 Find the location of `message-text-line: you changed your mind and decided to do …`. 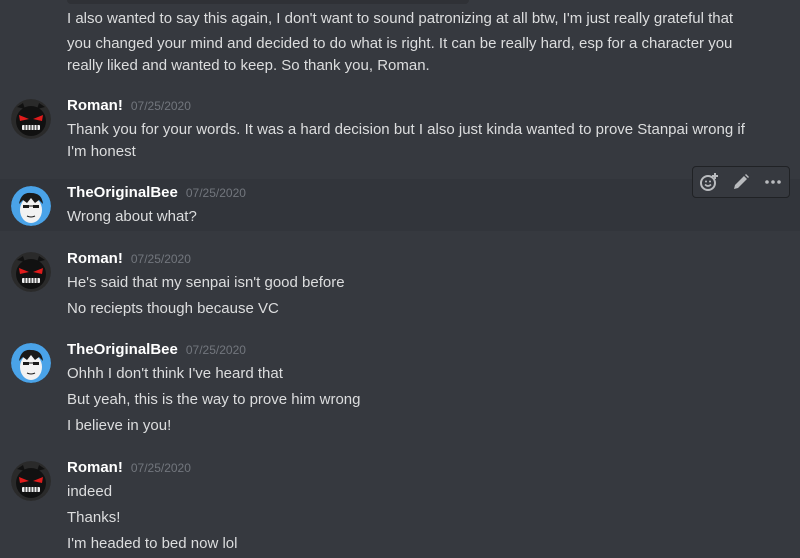

message-text-line: you changed your mind and decided to do … is located at coordinates (400, 43).